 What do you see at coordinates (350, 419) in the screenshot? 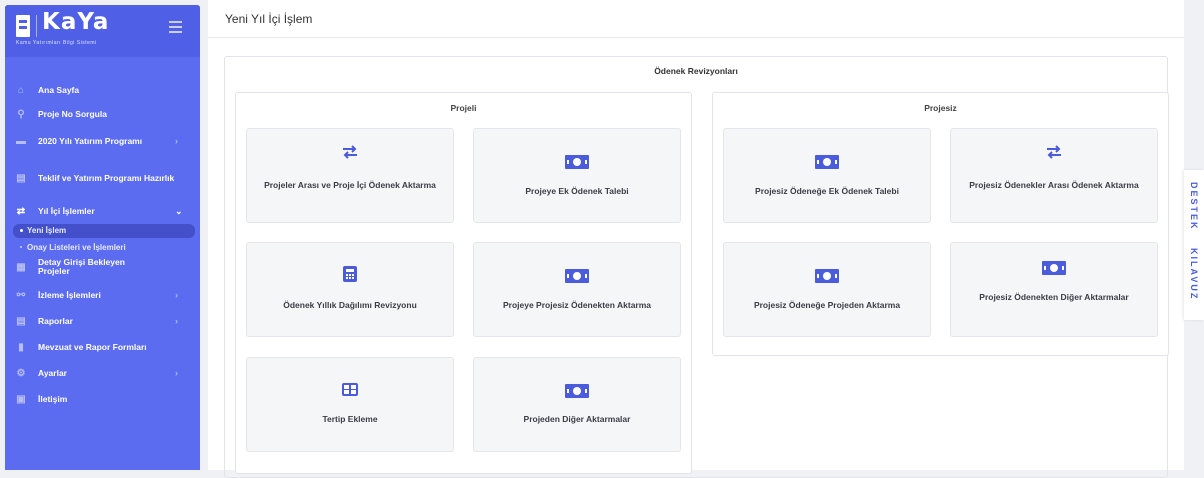
I see `card-label: Tertip Ekleme` at bounding box center [350, 419].